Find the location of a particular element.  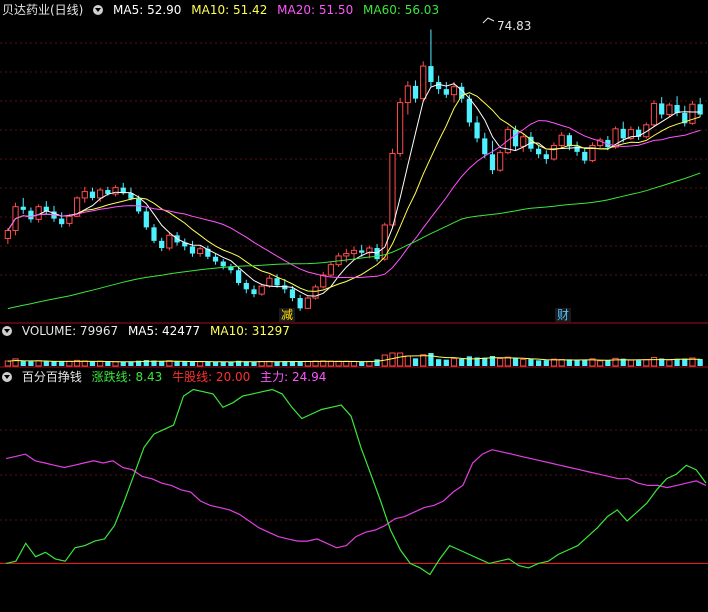

main-panel-toggle-icon is located at coordinates (98, 10).